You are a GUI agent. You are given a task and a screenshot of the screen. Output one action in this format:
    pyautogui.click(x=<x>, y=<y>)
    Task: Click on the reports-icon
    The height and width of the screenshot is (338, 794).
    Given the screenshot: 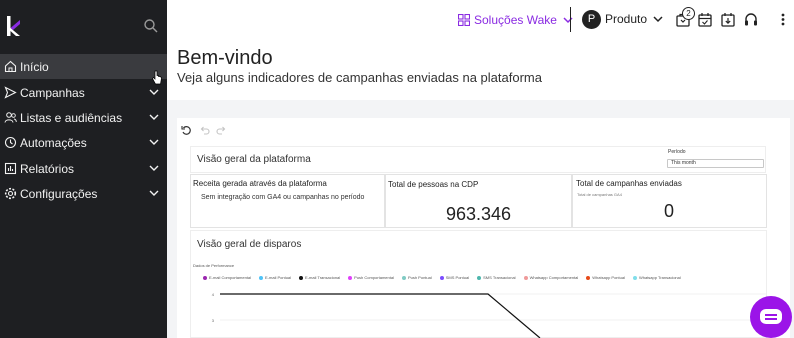 What is the action you would take?
    pyautogui.click(x=10, y=168)
    